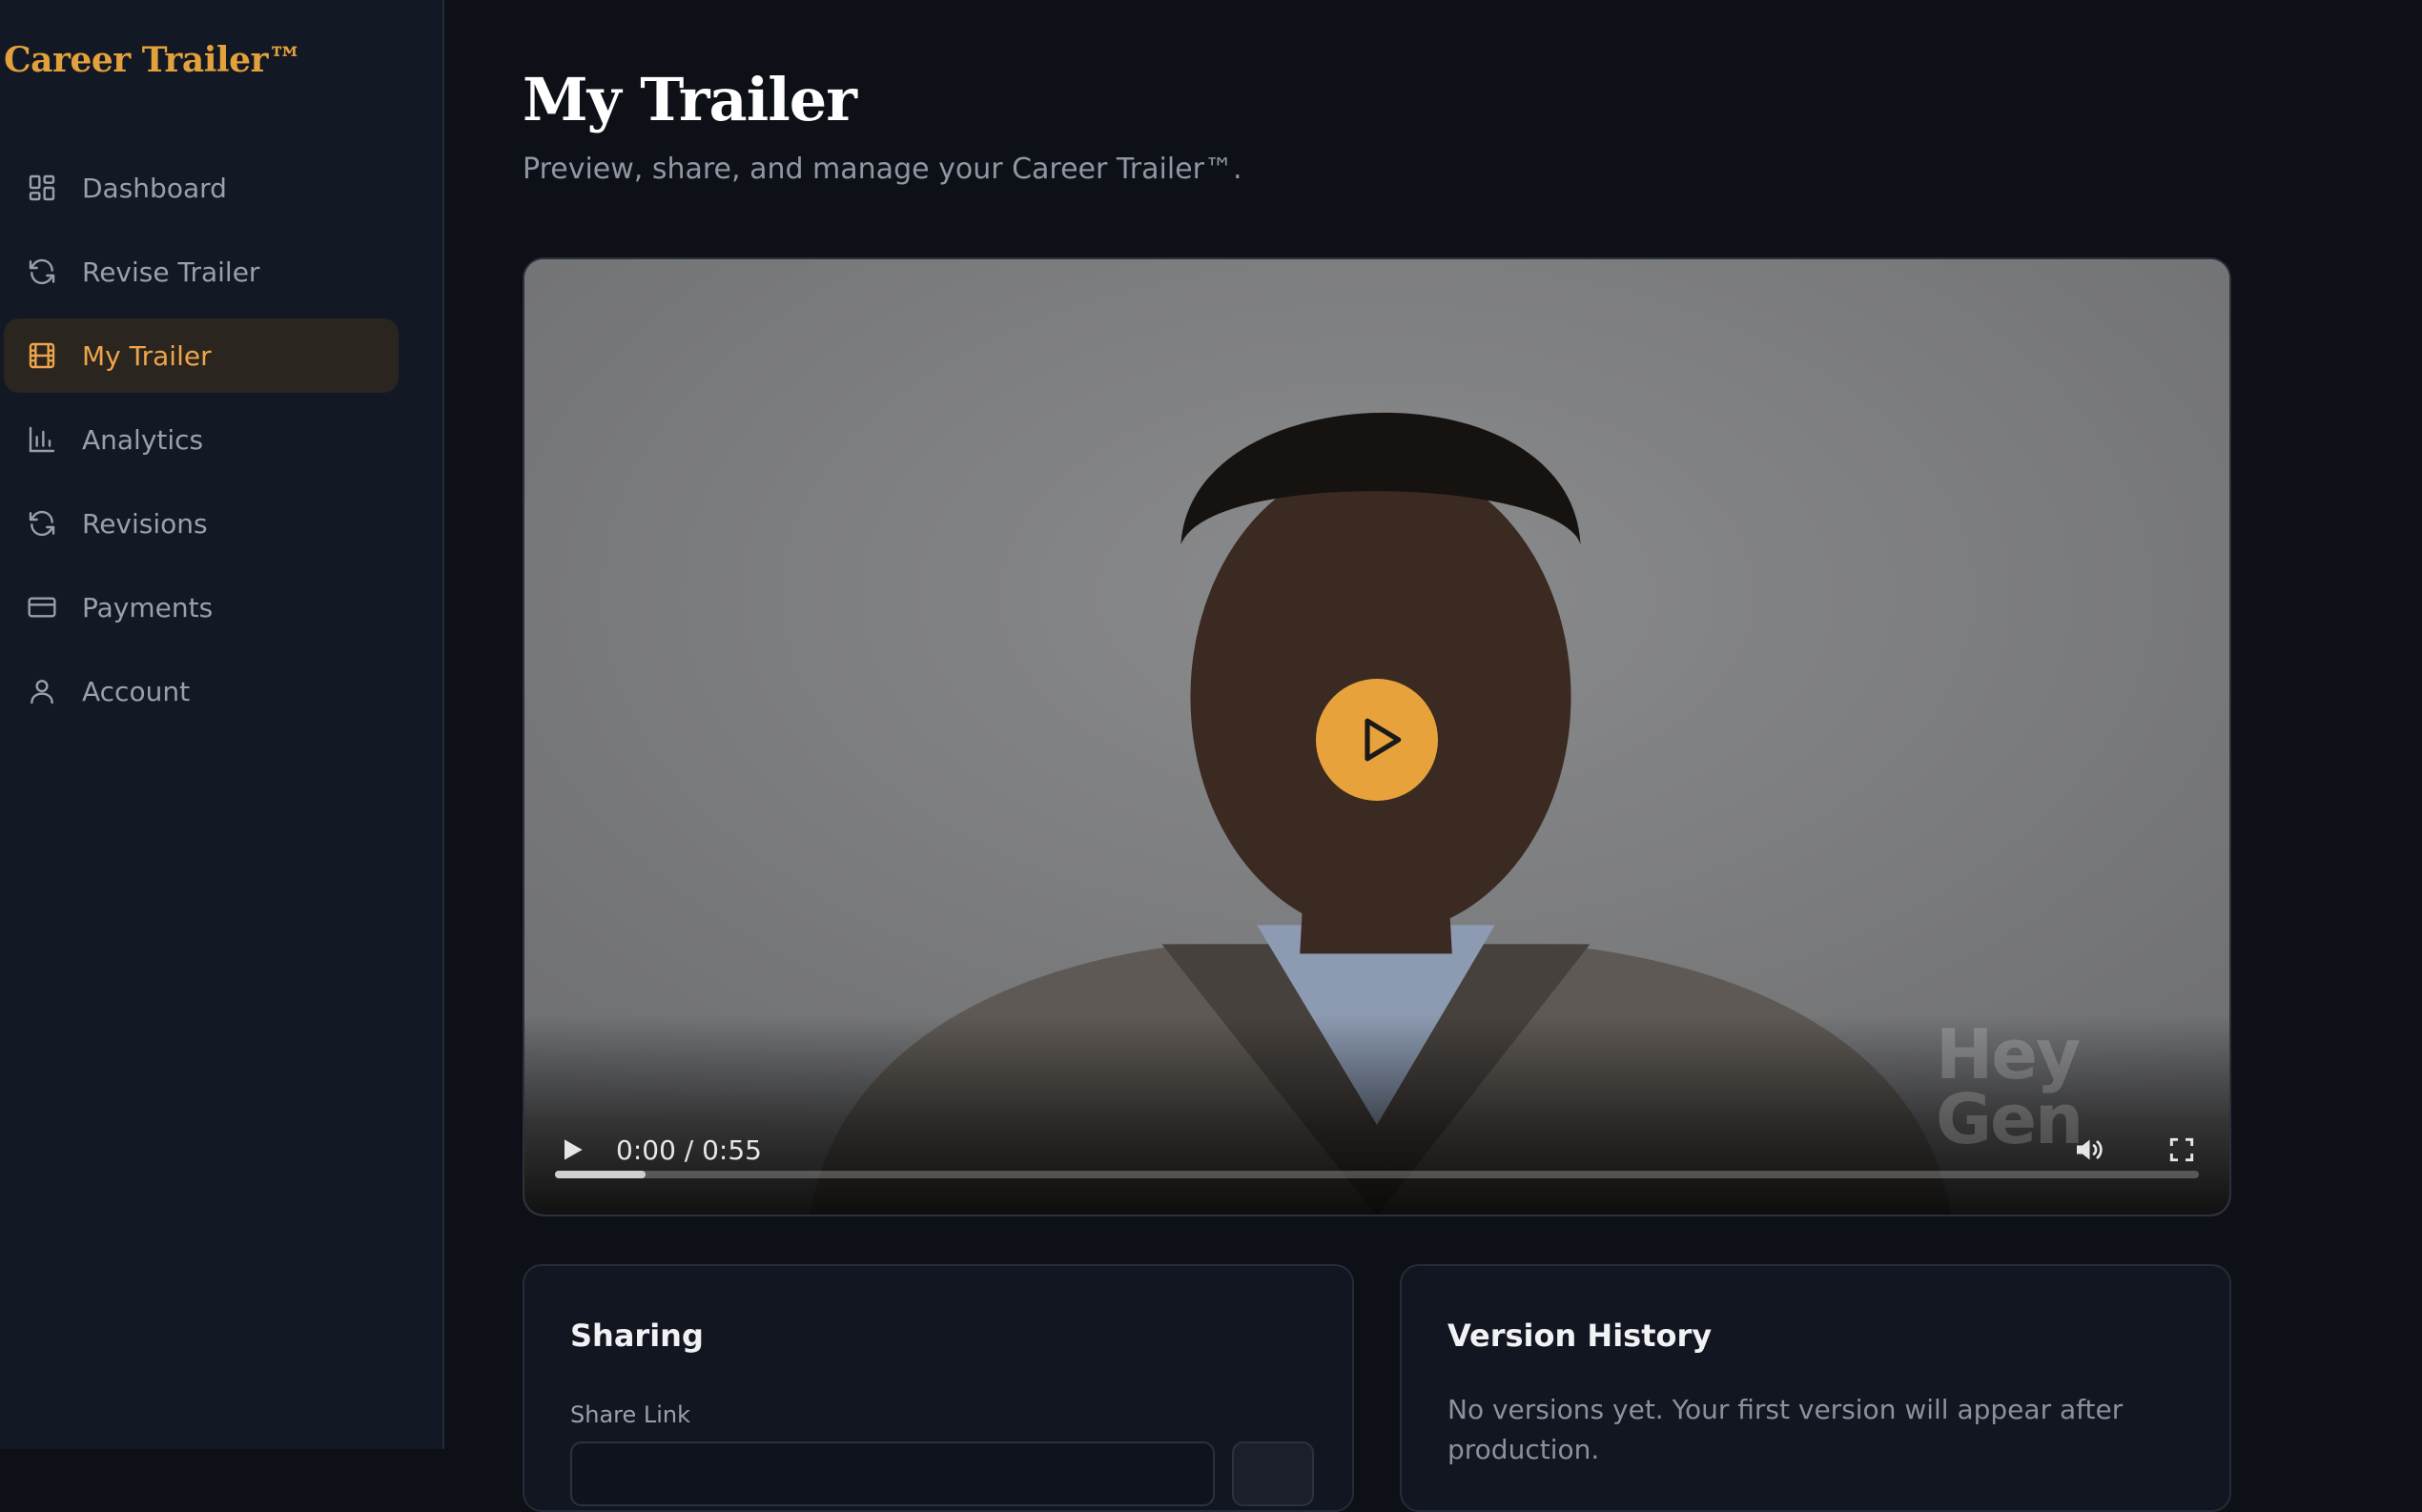  I want to click on dashboard-icon, so click(42, 187).